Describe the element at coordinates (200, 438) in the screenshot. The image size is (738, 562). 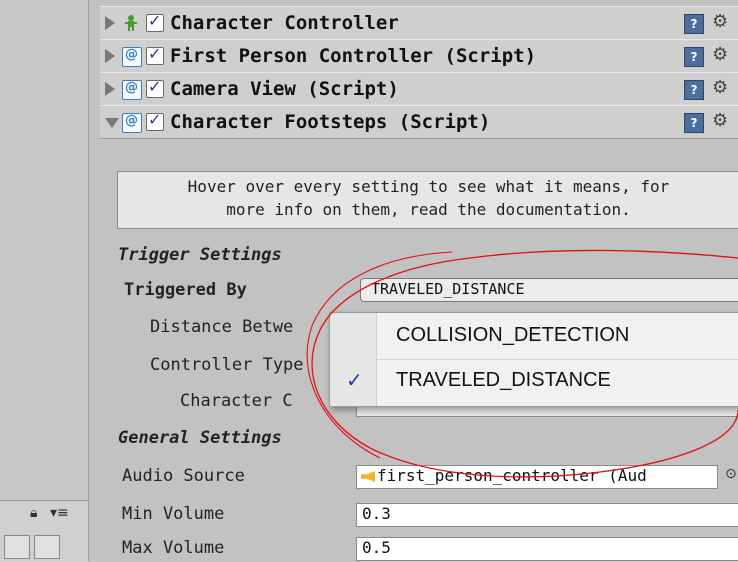
I see `general-settings-header: General Settings` at that location.